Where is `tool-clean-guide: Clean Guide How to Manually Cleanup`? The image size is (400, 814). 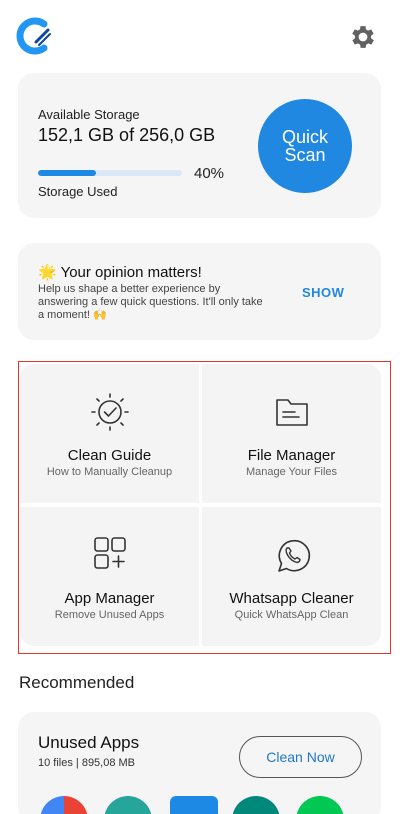
tool-clean-guide: Clean Guide How to Manually Cleanup is located at coordinates (109, 433).